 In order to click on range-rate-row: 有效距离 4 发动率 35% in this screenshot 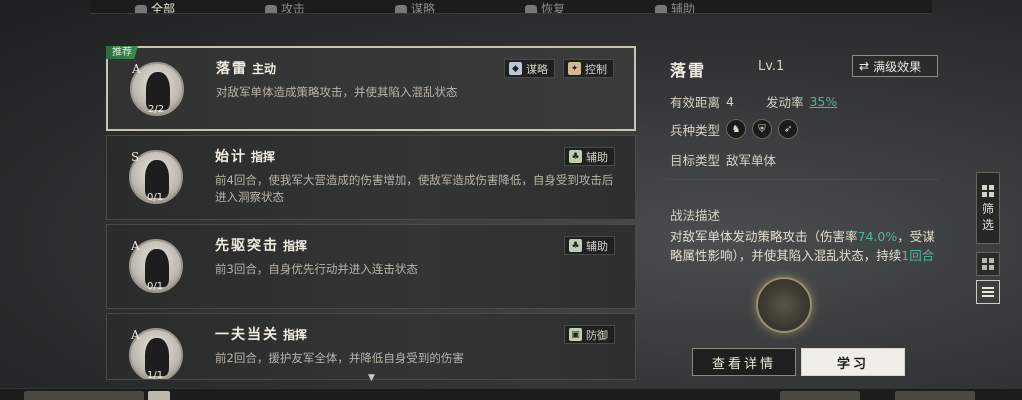, I will do `click(753, 101)`.